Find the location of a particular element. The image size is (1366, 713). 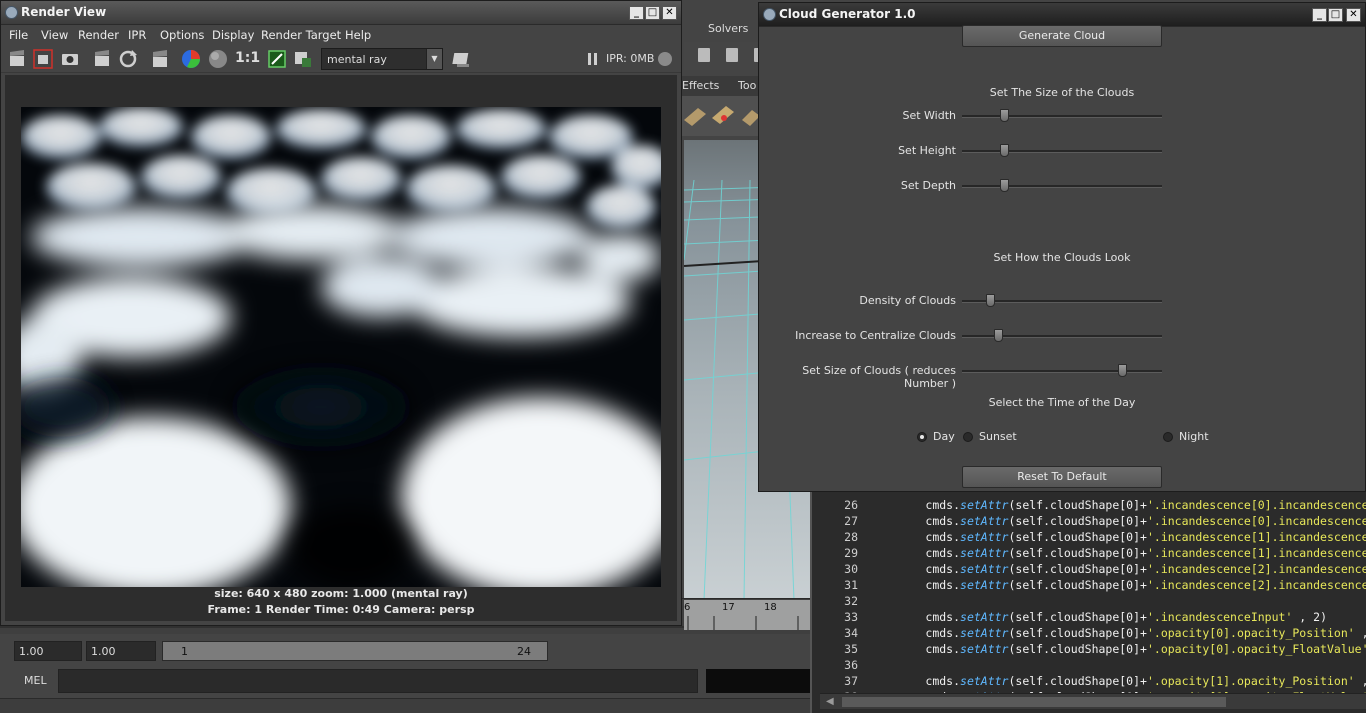

menu-render-target: Render Target is located at coordinates (301, 35).